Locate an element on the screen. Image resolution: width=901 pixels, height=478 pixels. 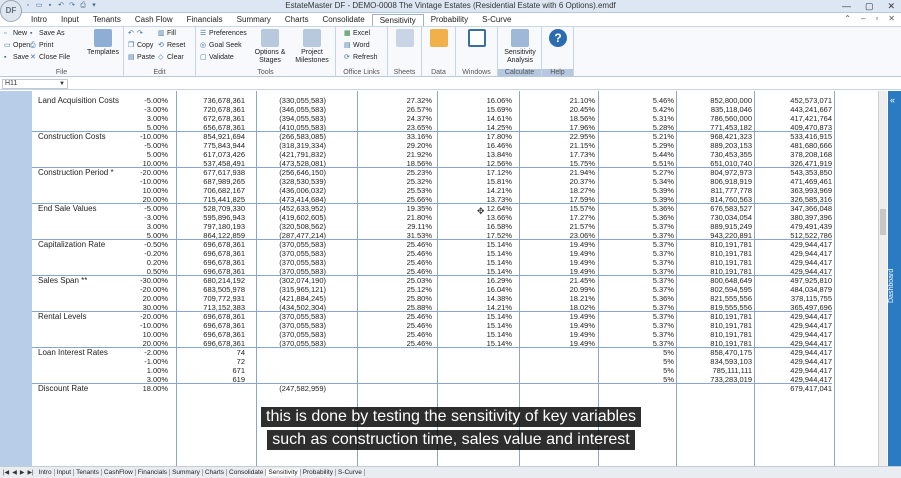
table-cell: 29.11% is located at coordinates (419, 226).